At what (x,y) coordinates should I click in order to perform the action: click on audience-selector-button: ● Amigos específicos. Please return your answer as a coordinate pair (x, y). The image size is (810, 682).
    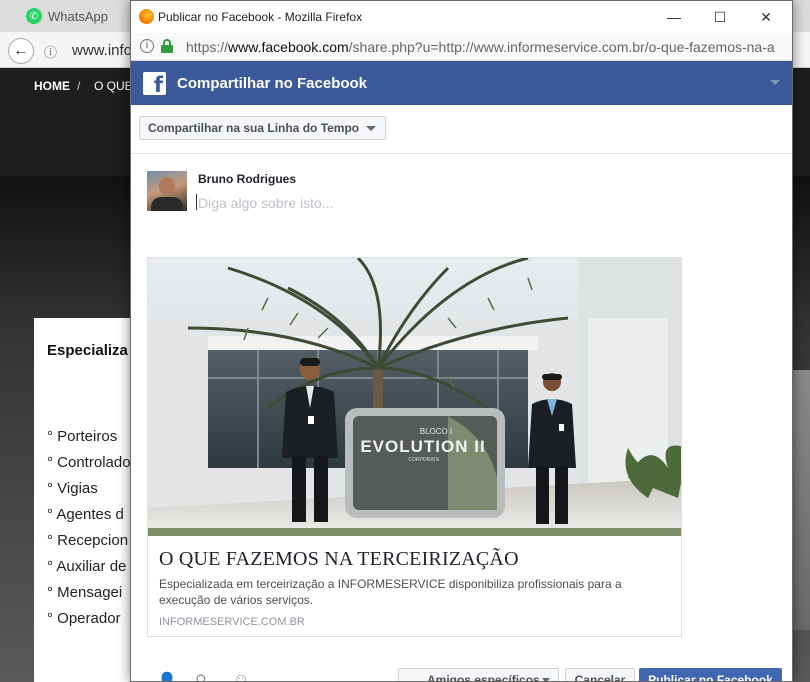
    Looking at the image, I should click on (478, 675).